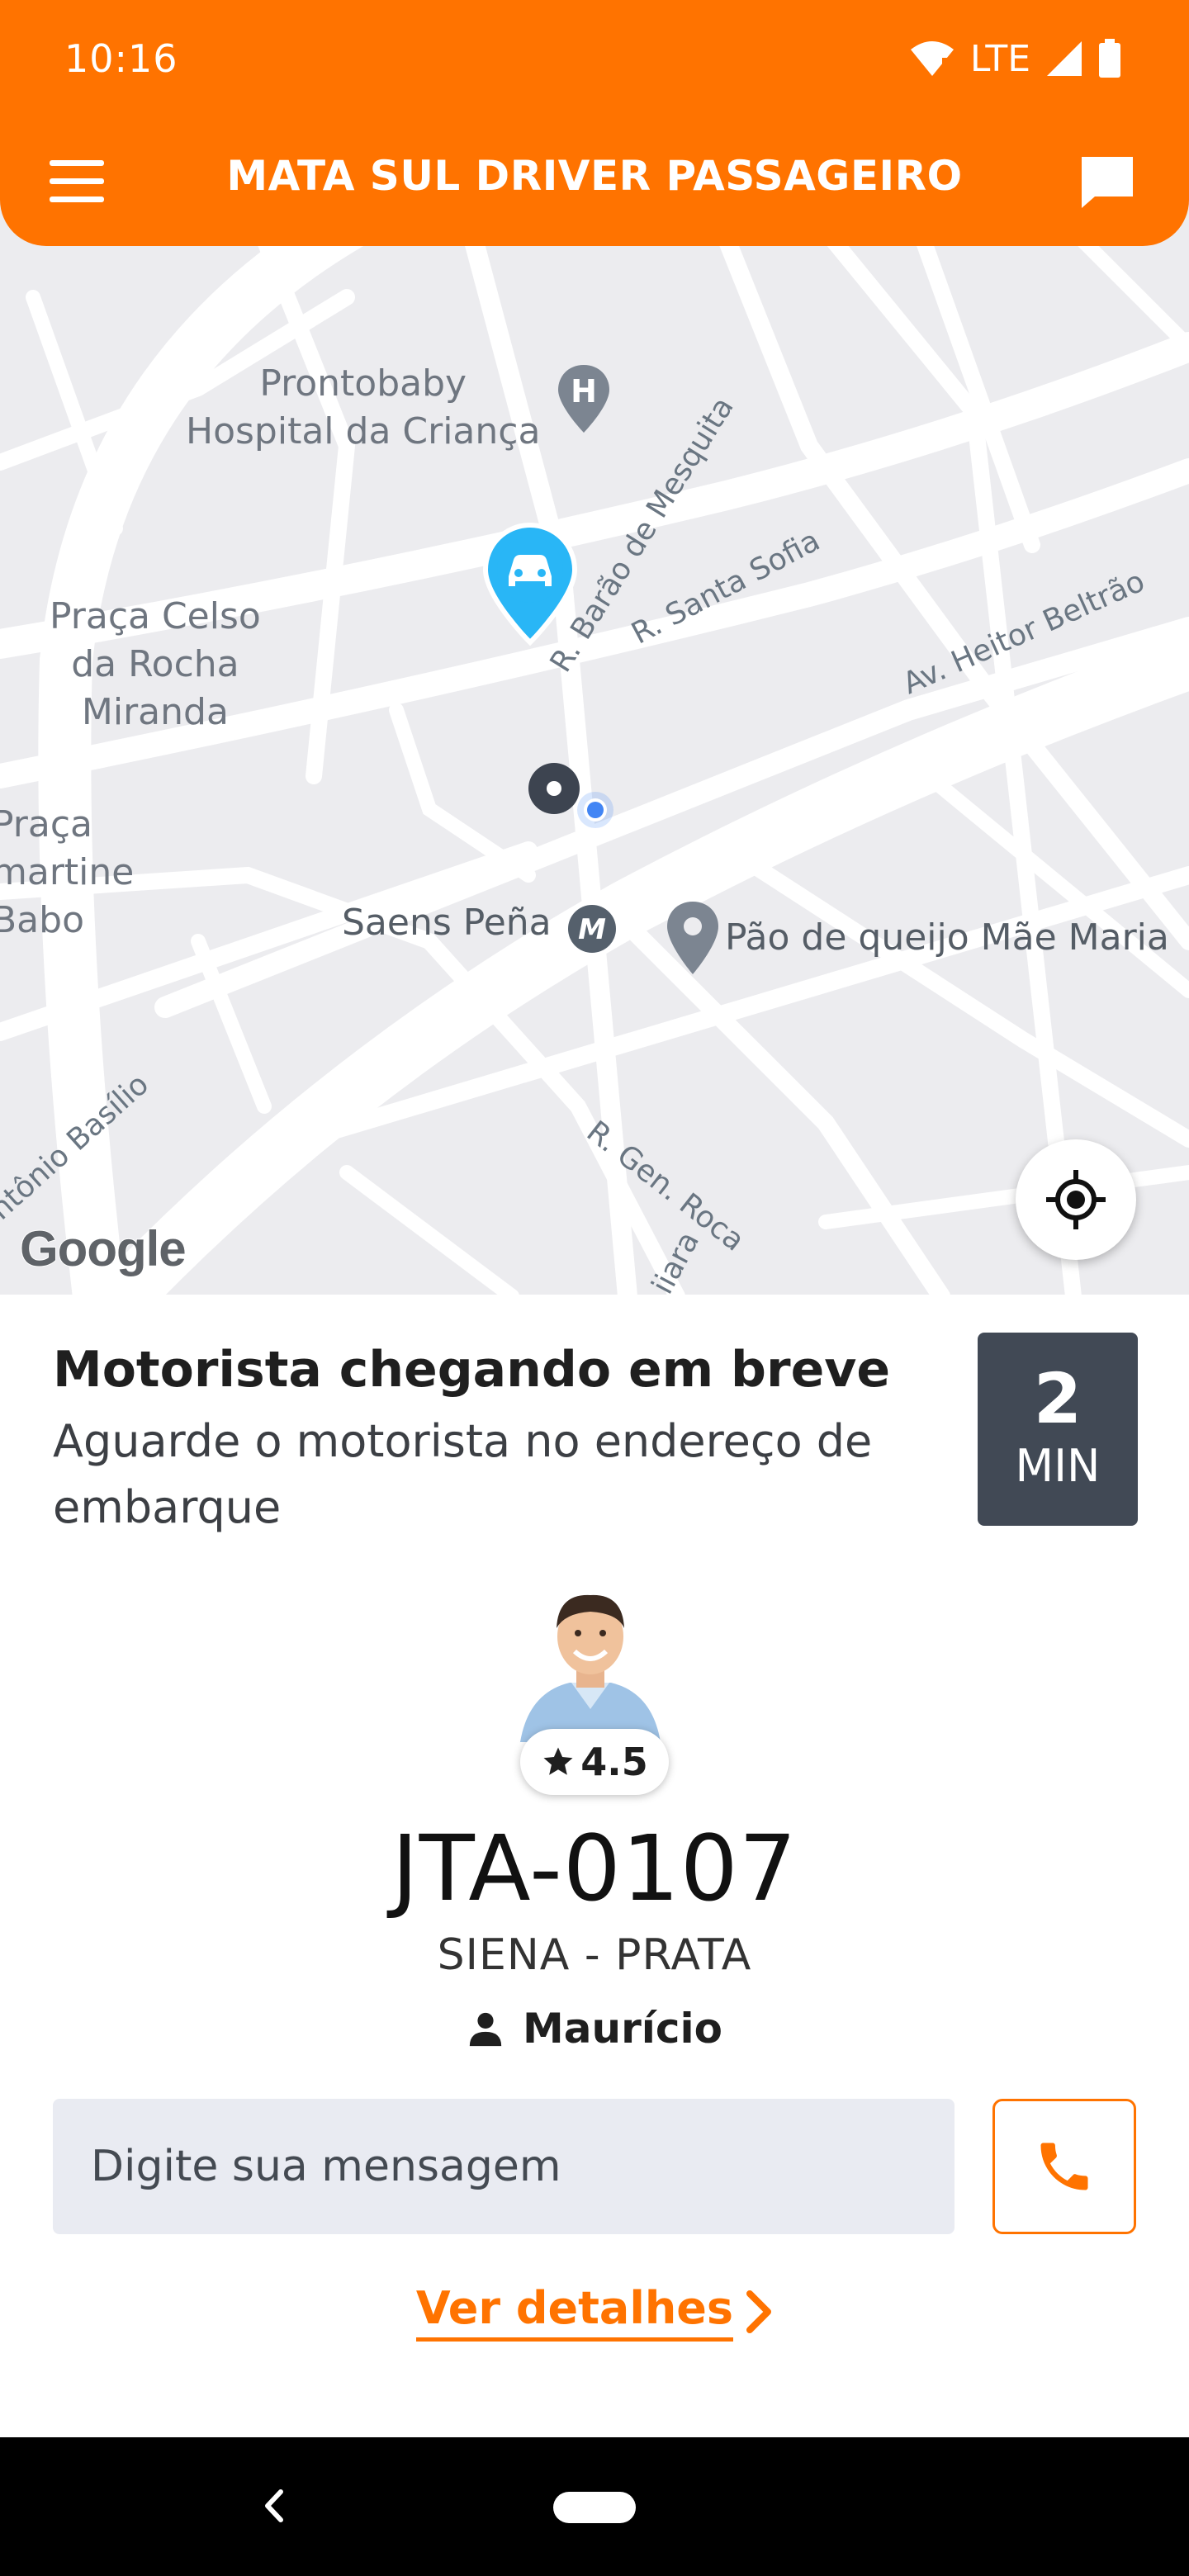 This screenshot has height=2576, width=1189. Describe the element at coordinates (155, 712) in the screenshot. I see `praca-celso-line3: Miranda` at that location.